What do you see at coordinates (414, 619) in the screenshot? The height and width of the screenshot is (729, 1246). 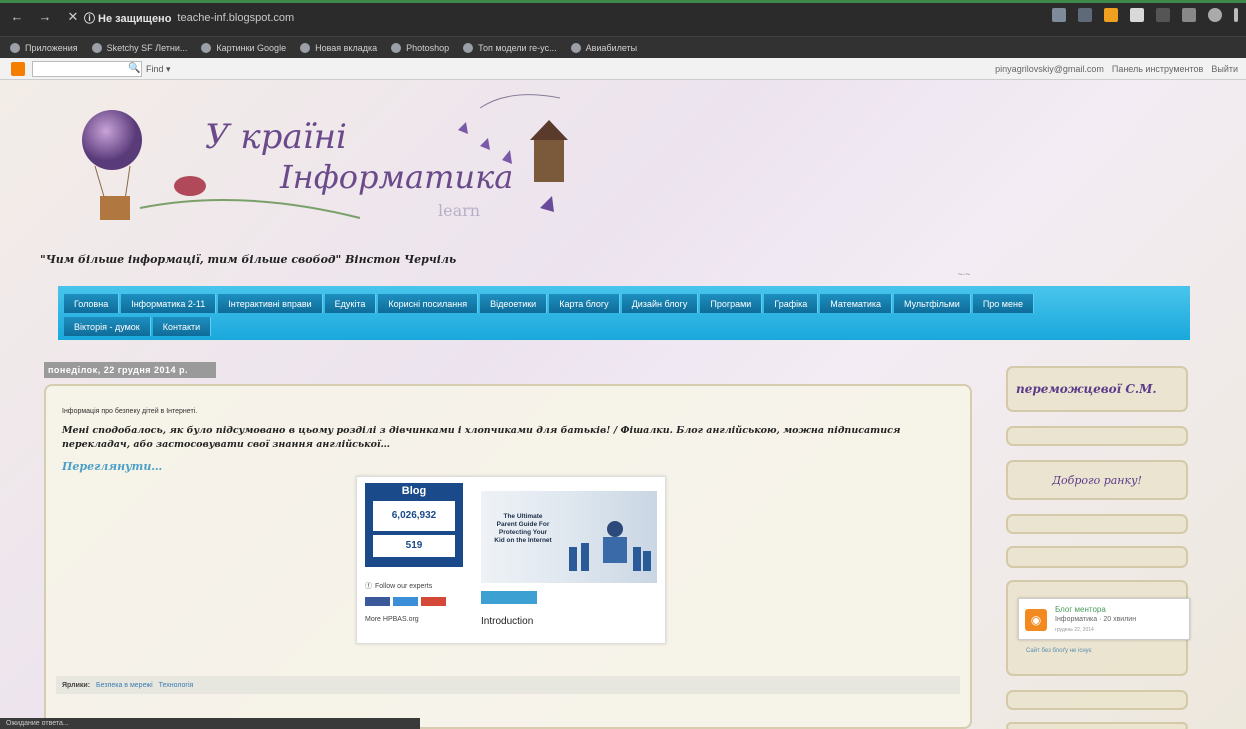 I see `more-link: More HPBAS.org` at bounding box center [414, 619].